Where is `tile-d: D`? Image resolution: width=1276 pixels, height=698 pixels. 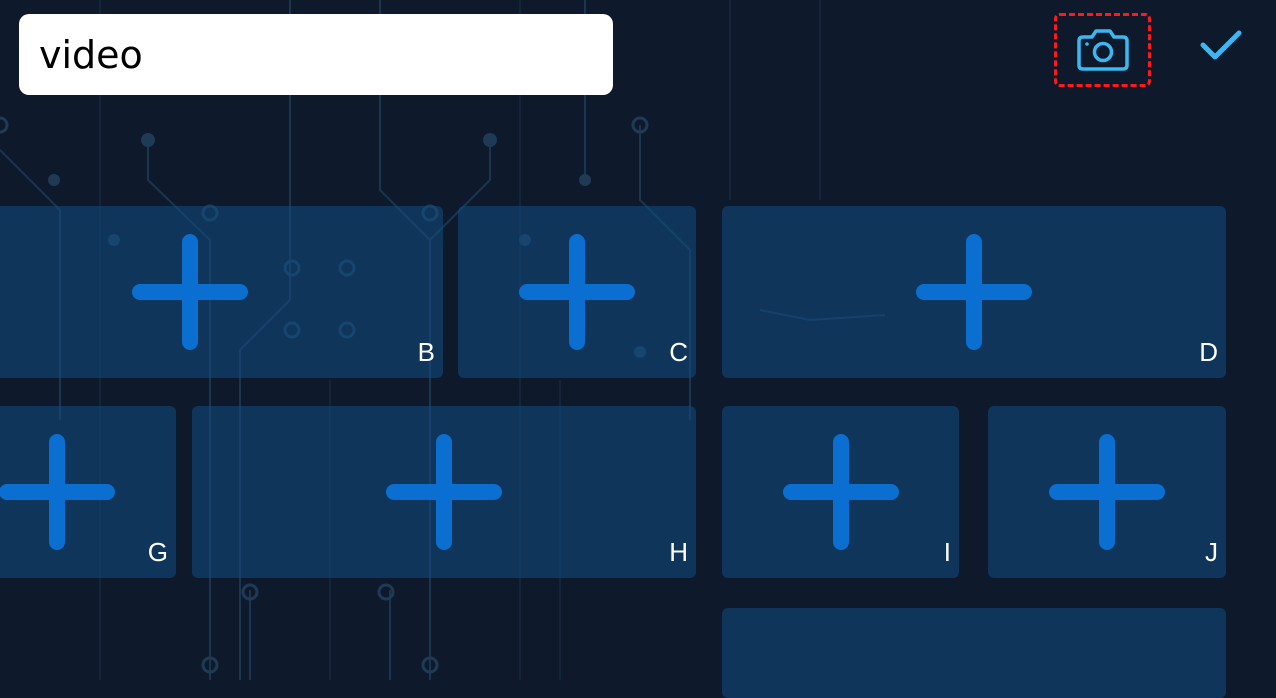
tile-d: D is located at coordinates (974, 292).